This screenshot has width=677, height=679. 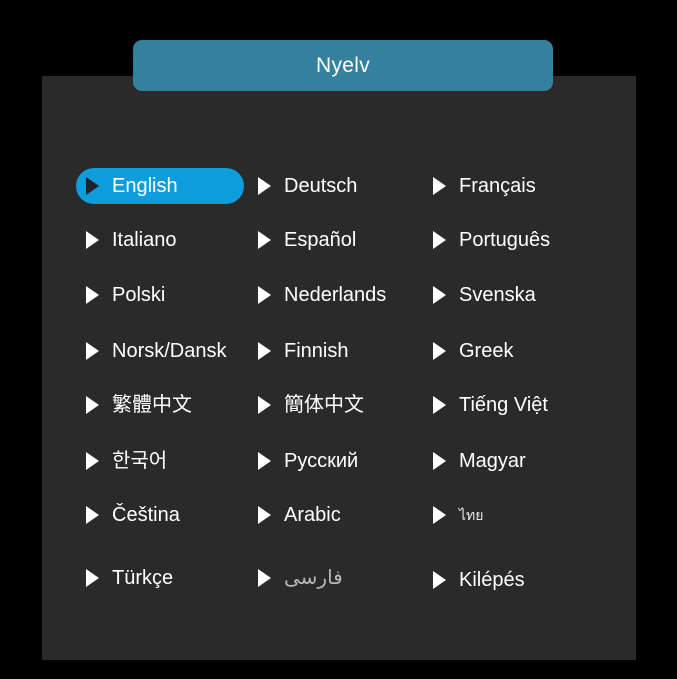 I want to click on language-option-italiano: Italiano, so click(x=166, y=240).